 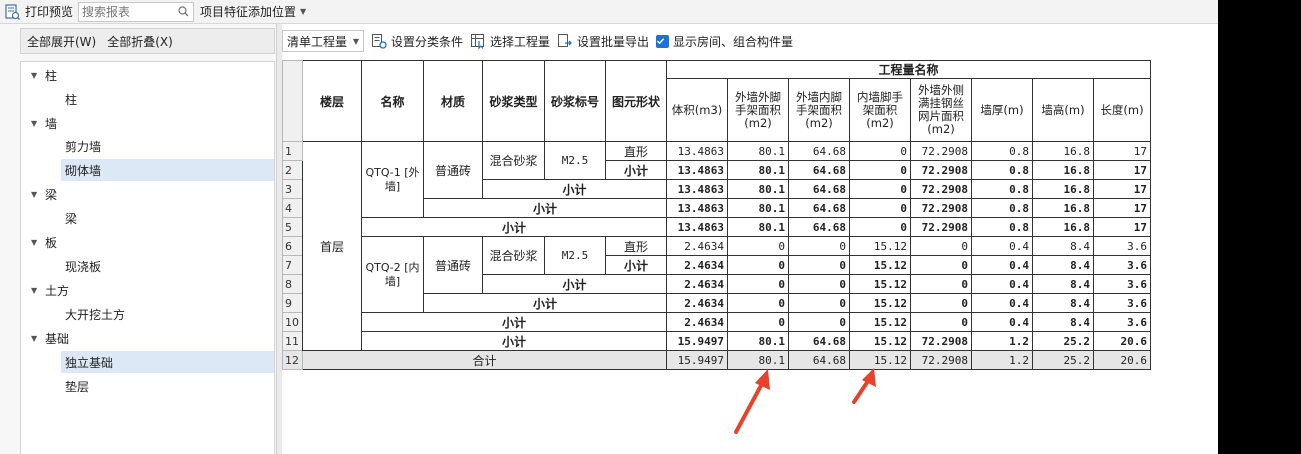 I want to click on row-number: 6, so click(x=292, y=246).